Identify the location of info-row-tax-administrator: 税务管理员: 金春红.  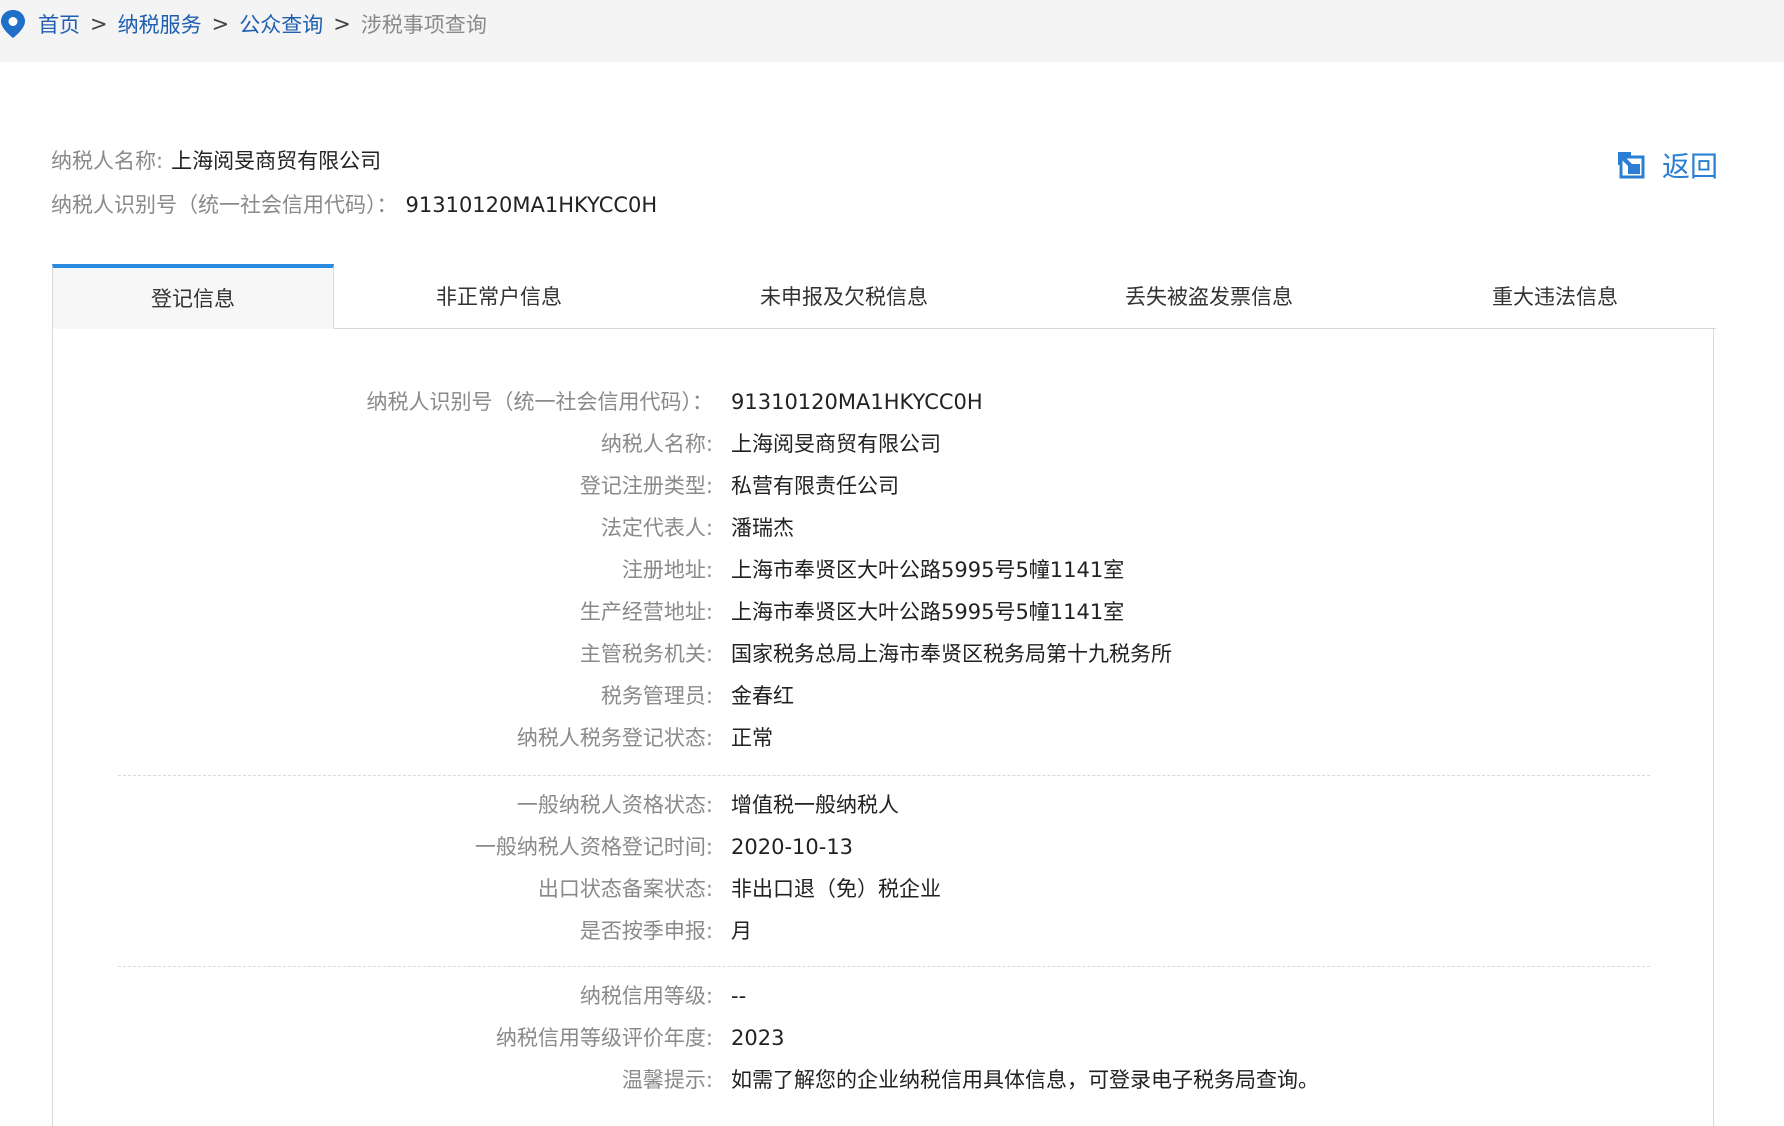
(883, 696).